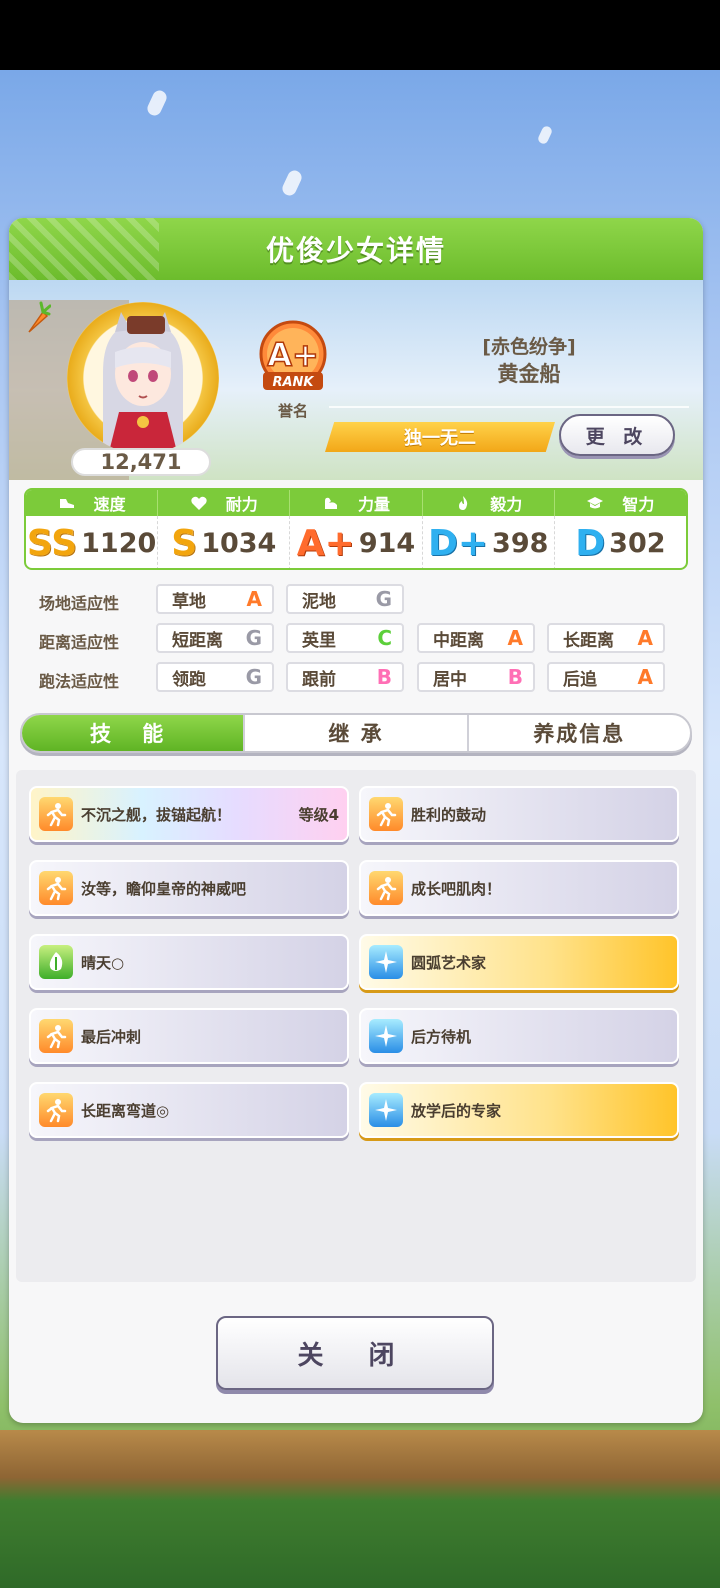 The height and width of the screenshot is (1588, 720). Describe the element at coordinates (79, 603) in the screenshot. I see `aptitude-label: 场地适应性` at that location.